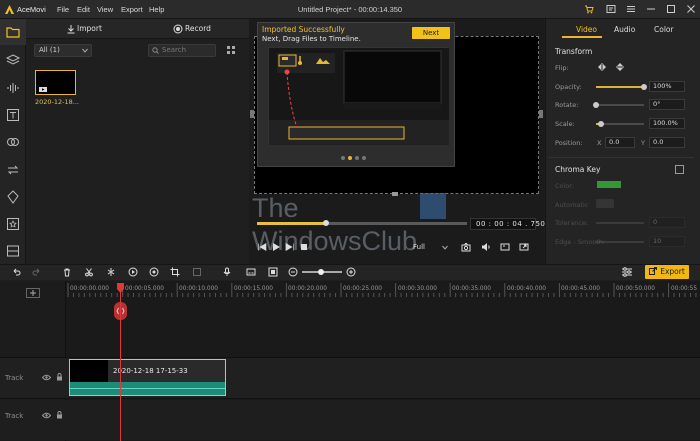 Image resolution: width=700 pixels, height=441 pixels. What do you see at coordinates (67, 272) in the screenshot?
I see `delete-icon` at bounding box center [67, 272].